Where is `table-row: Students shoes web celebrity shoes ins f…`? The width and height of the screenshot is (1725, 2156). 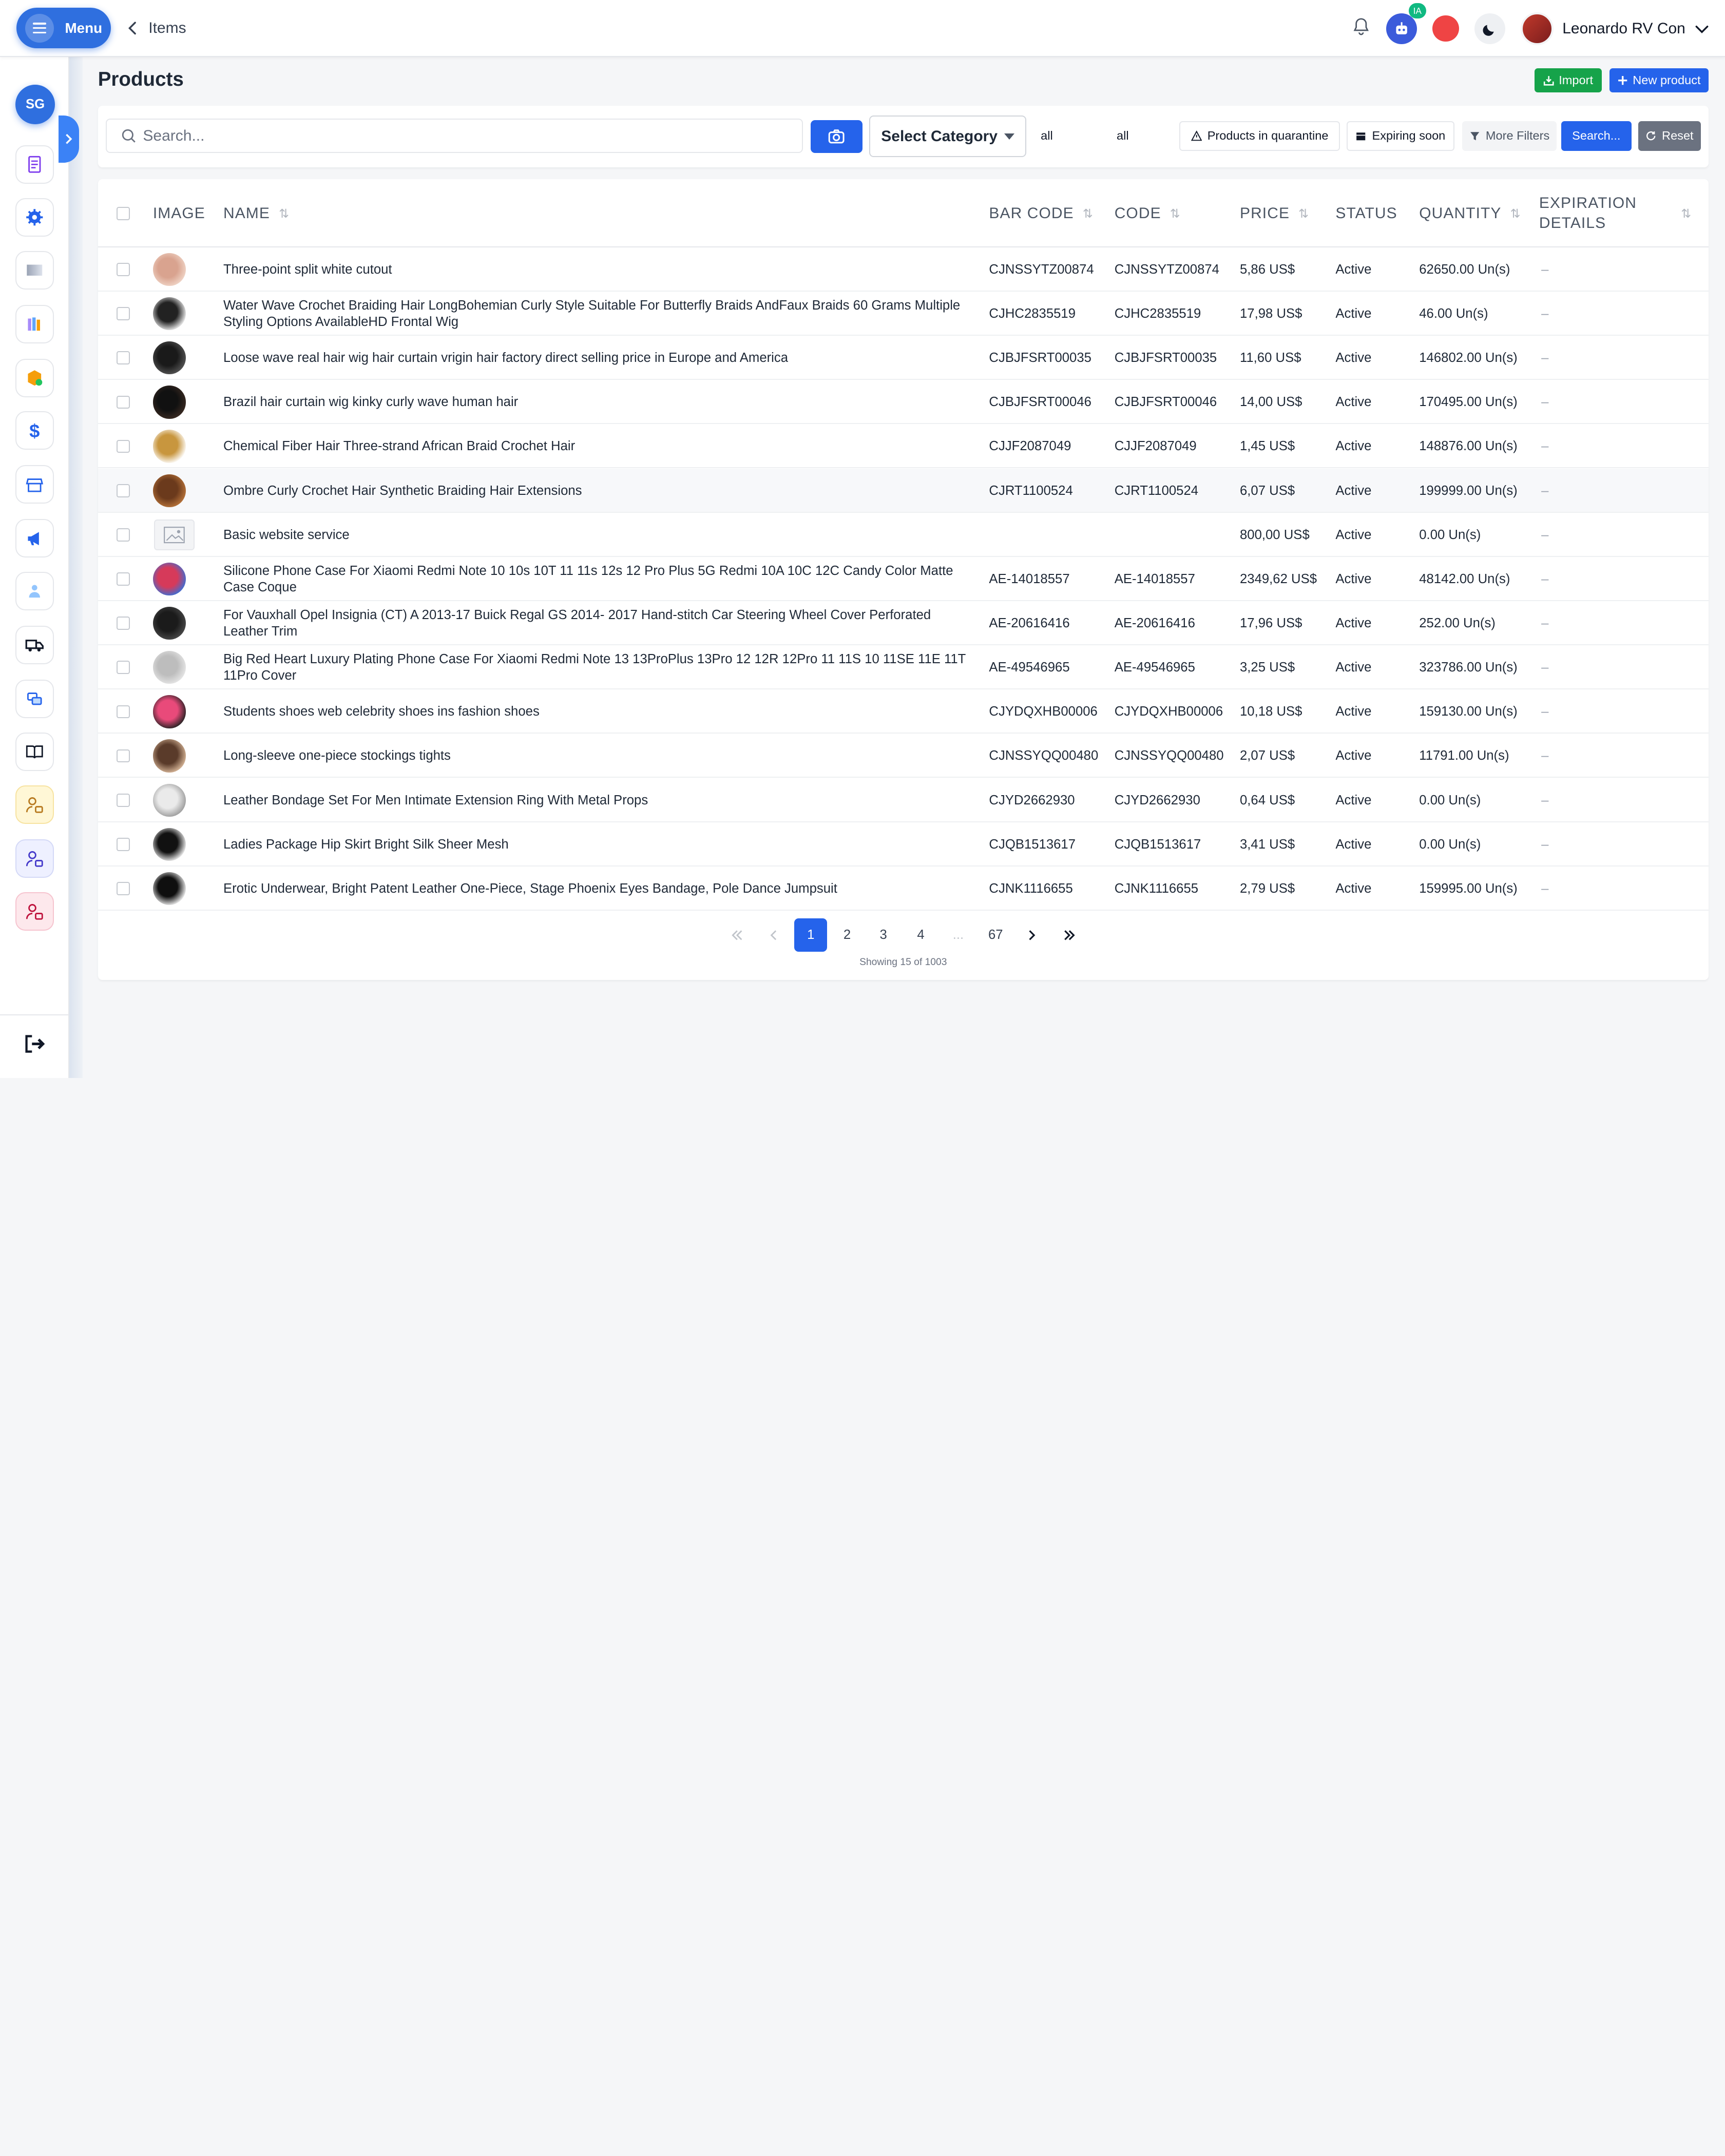 table-row: Students shoes web celebrity shoes ins f… is located at coordinates (903, 712).